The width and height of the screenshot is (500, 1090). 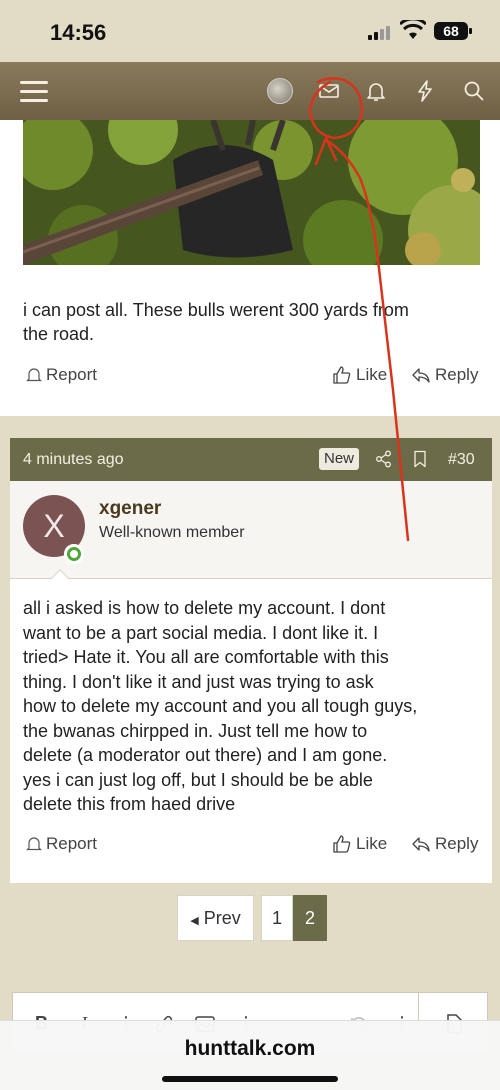 I want to click on post-text-line: the road., so click(x=59, y=334).